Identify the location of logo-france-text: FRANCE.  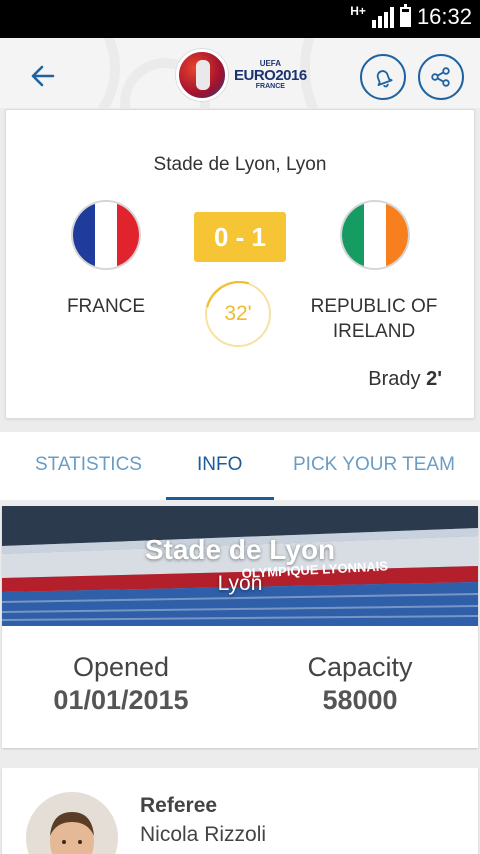
(270, 86).